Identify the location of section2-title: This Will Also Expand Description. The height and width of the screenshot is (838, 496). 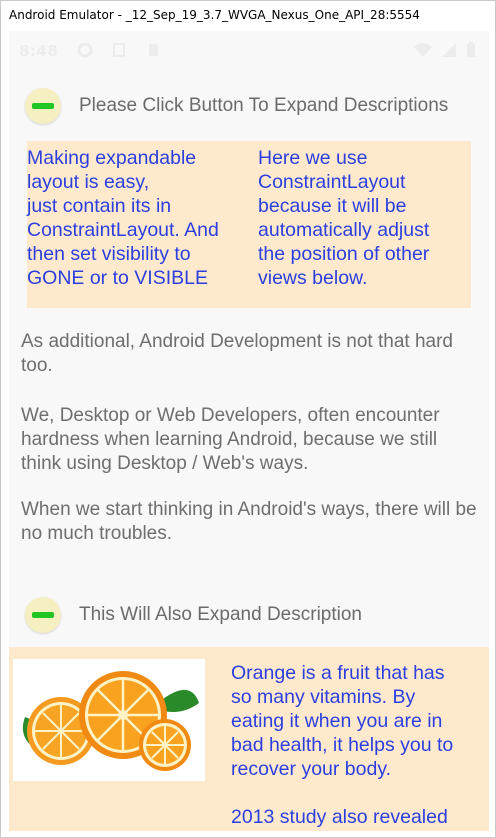
(220, 614).